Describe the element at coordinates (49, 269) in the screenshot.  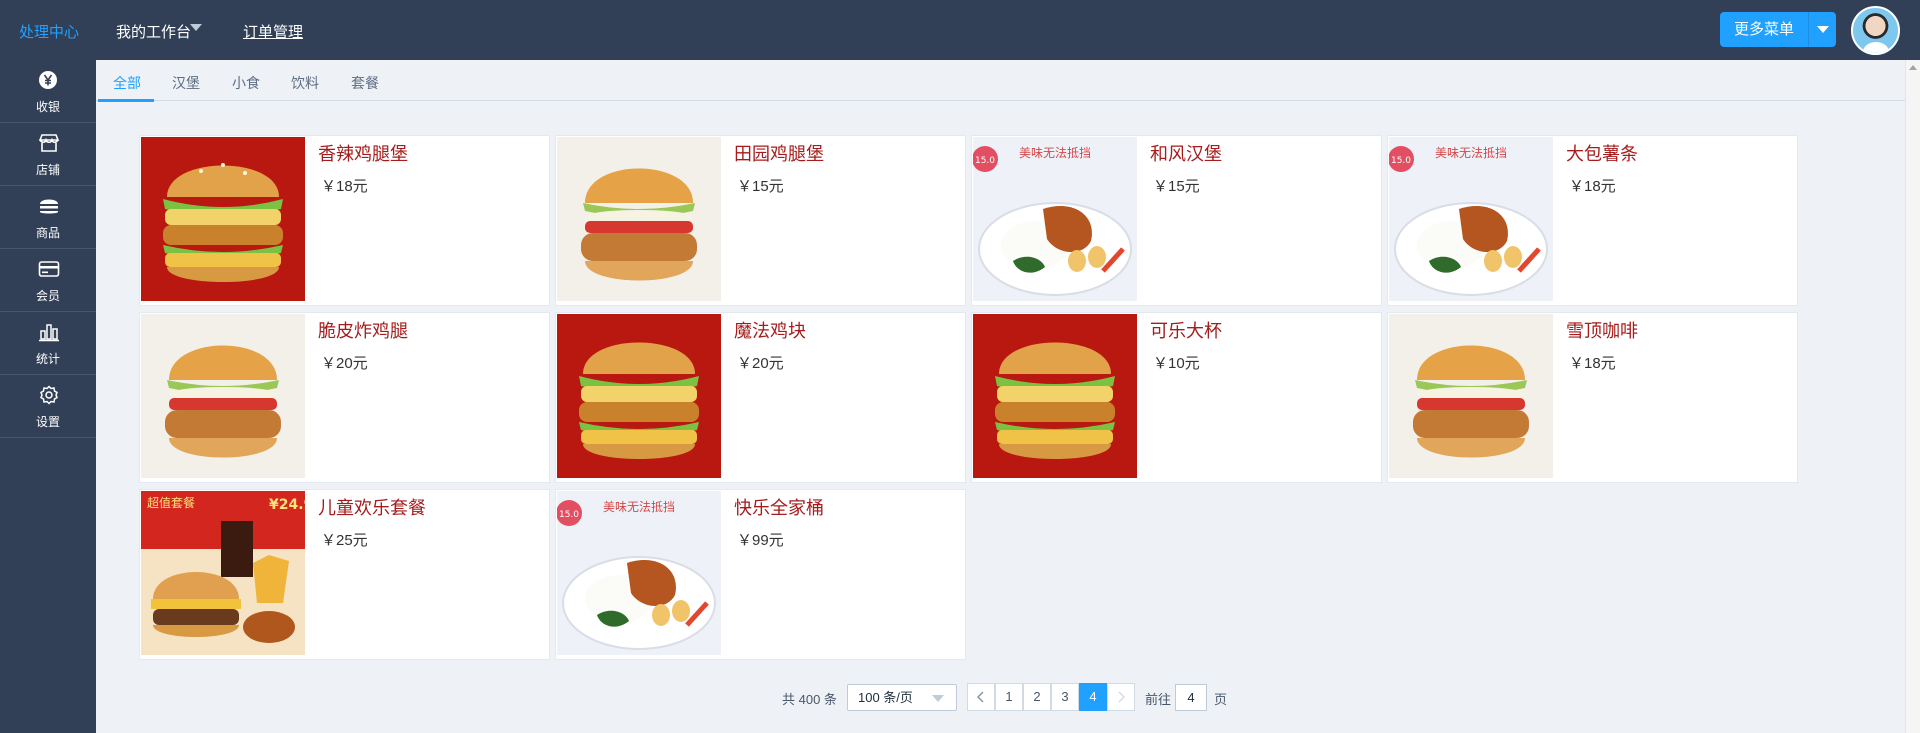
I see `card-icon` at that location.